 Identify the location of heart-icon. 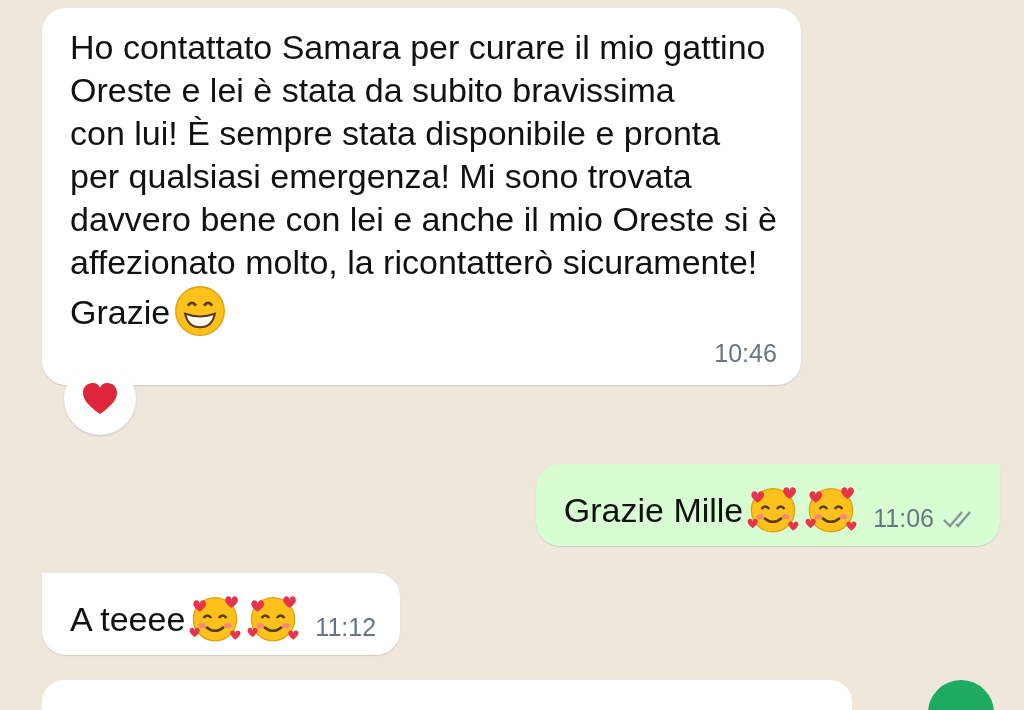
(100, 399).